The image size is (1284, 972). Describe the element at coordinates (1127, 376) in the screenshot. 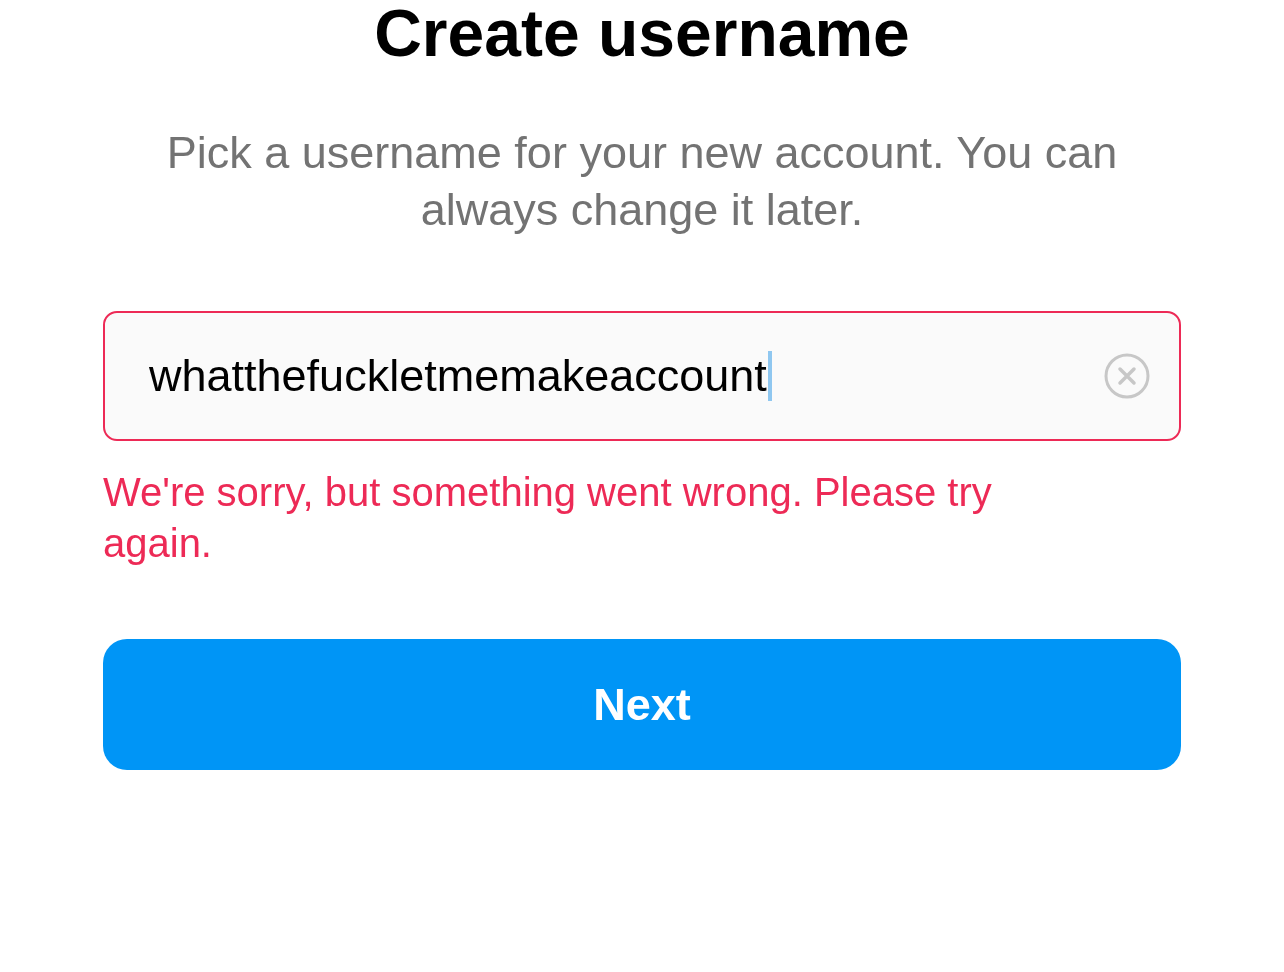

I see `clear-icon` at that location.